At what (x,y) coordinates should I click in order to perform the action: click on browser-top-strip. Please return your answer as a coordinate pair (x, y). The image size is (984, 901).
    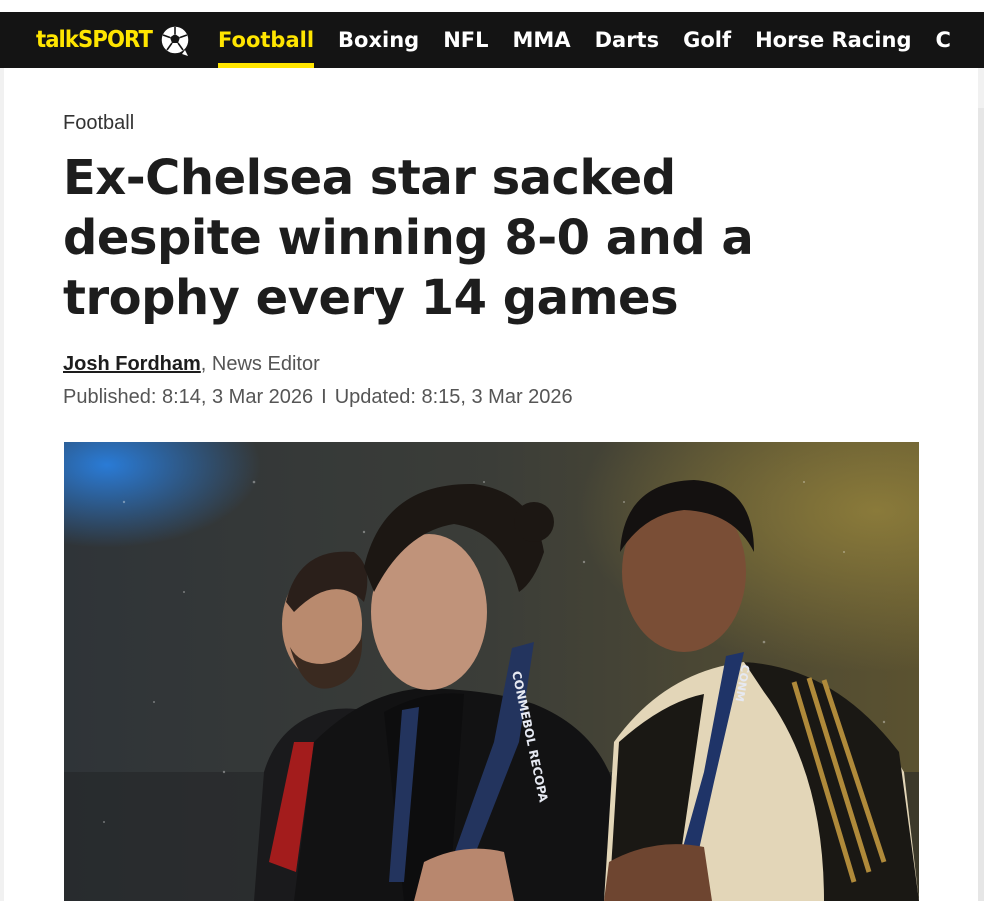
    Looking at the image, I should click on (492, 6).